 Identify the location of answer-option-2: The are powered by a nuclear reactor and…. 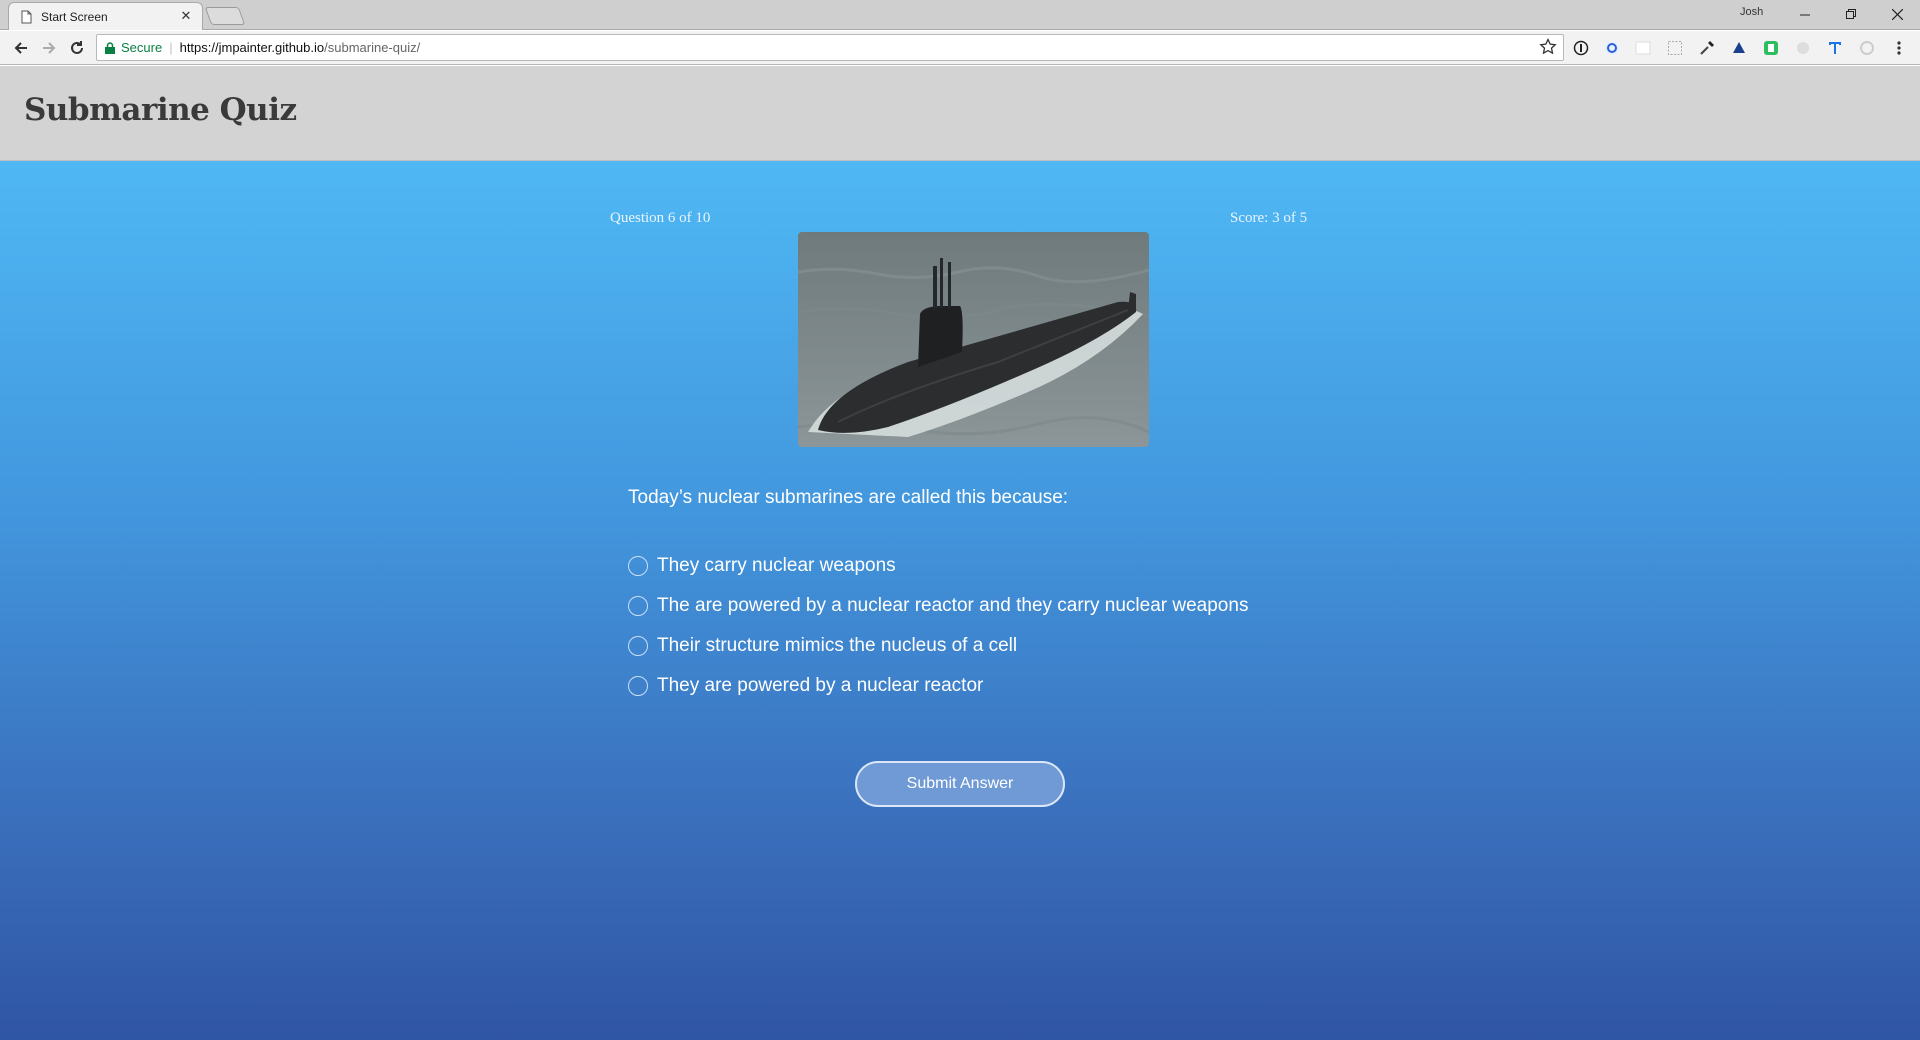
(938, 606).